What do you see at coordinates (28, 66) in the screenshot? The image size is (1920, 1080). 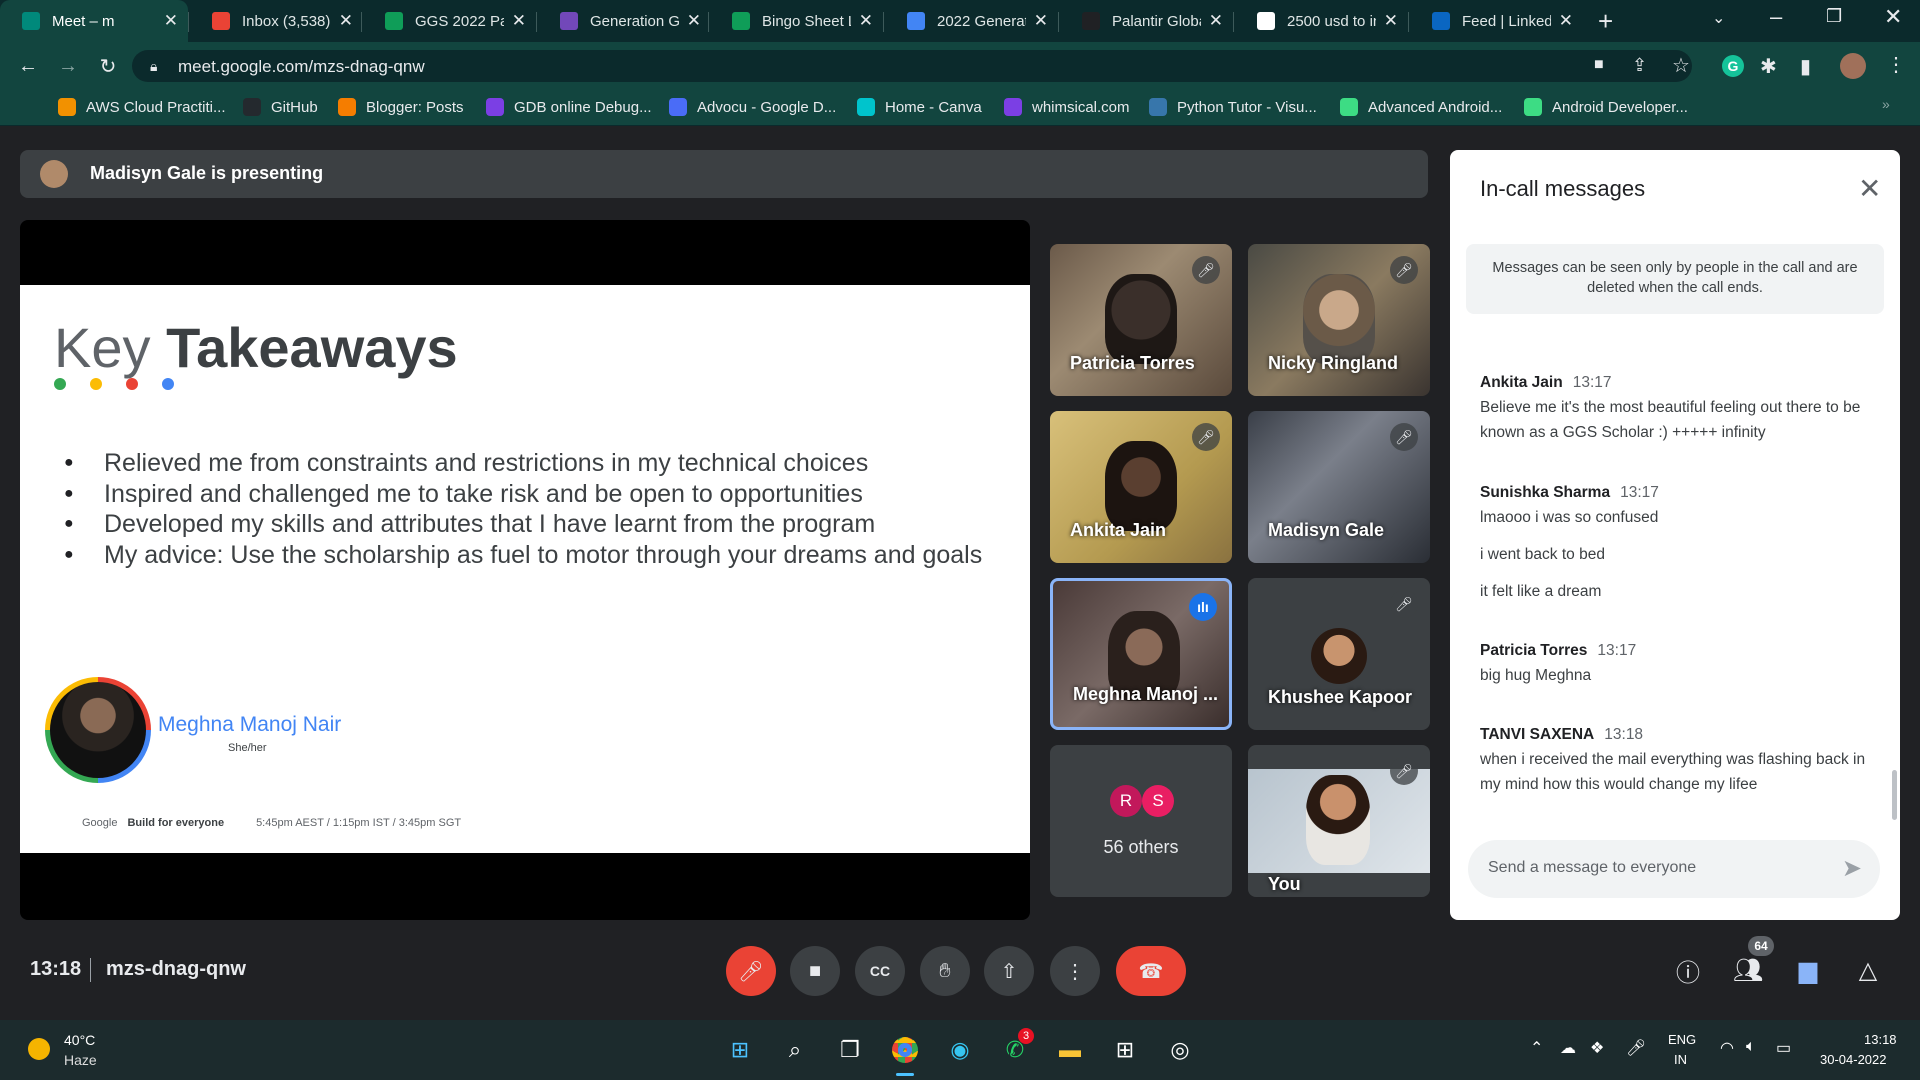 I see `back-icon: ←` at bounding box center [28, 66].